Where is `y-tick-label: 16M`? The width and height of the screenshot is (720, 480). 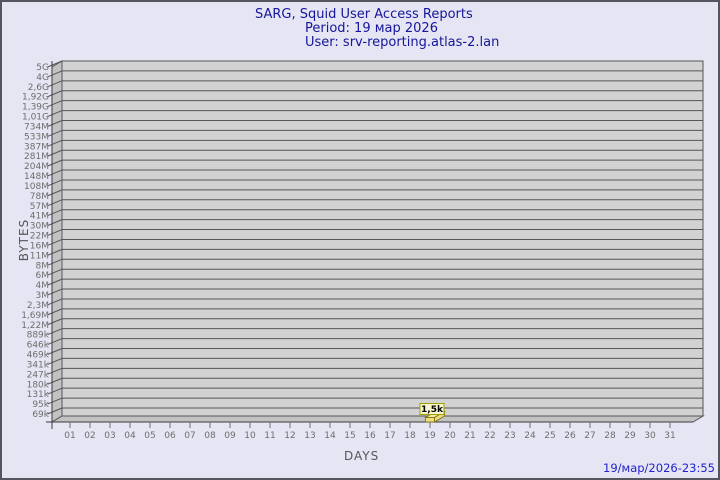 y-tick-label: 16M is located at coordinates (39, 246).